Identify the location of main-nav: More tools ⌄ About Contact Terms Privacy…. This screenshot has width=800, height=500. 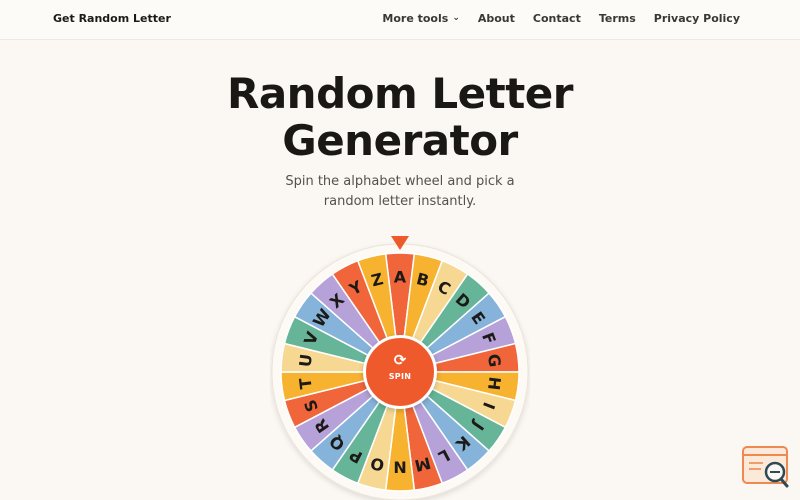
(561, 18).